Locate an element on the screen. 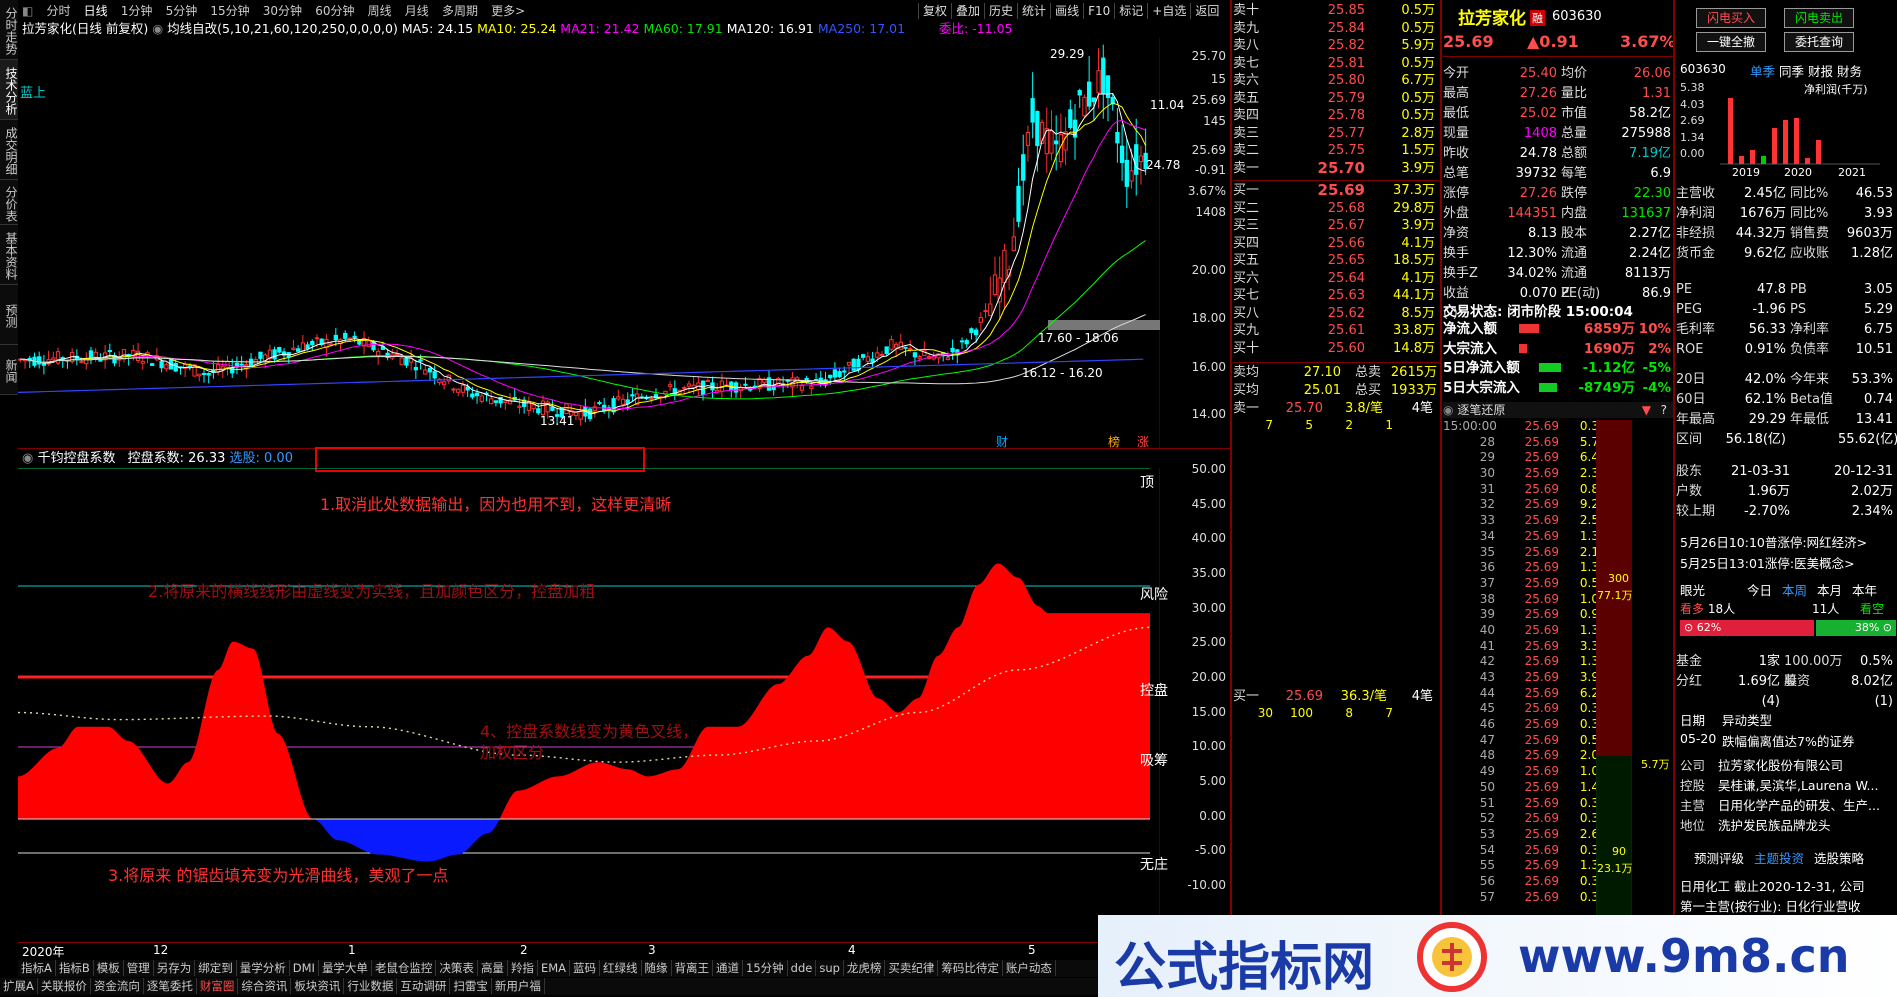 The width and height of the screenshot is (1897, 997). indicator-tab: 决策表 is located at coordinates (457, 968).